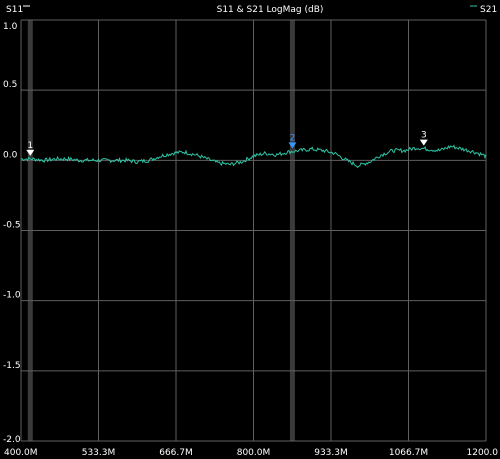 The height and width of the screenshot is (459, 500). I want to click on marker-2-label: 2, so click(293, 138).